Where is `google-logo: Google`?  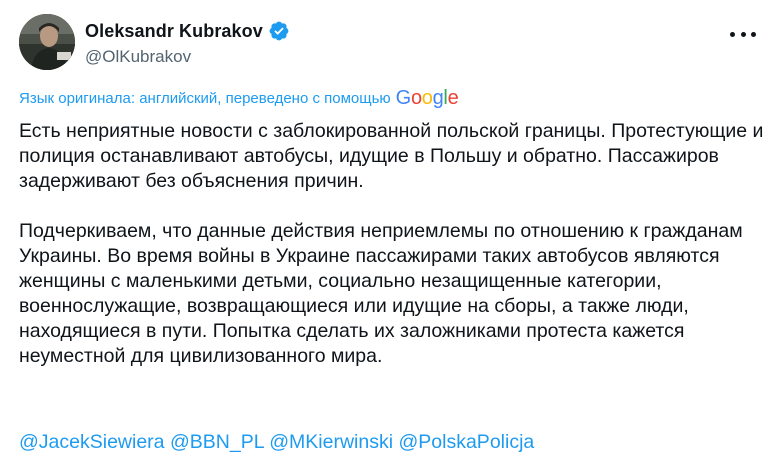
google-logo: Google is located at coordinates (427, 98).